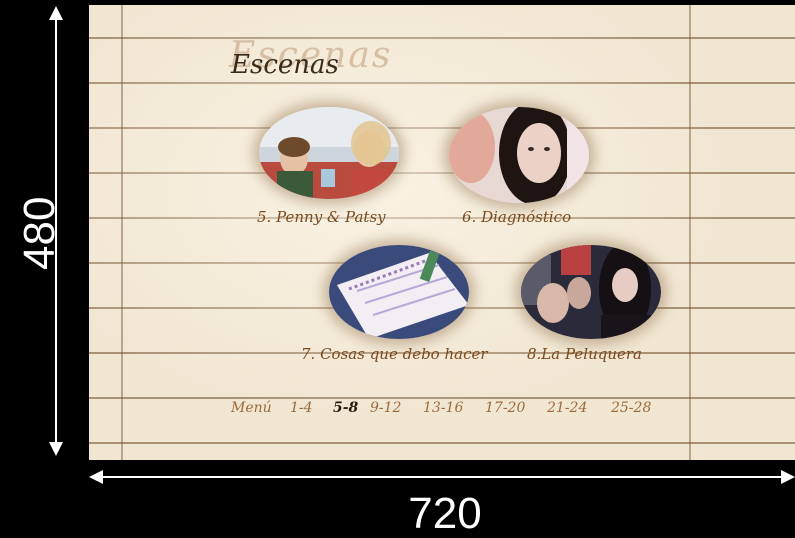 The image size is (795, 538). Describe the element at coordinates (519, 155) in the screenshot. I see `scene-6-thumbnail` at that location.